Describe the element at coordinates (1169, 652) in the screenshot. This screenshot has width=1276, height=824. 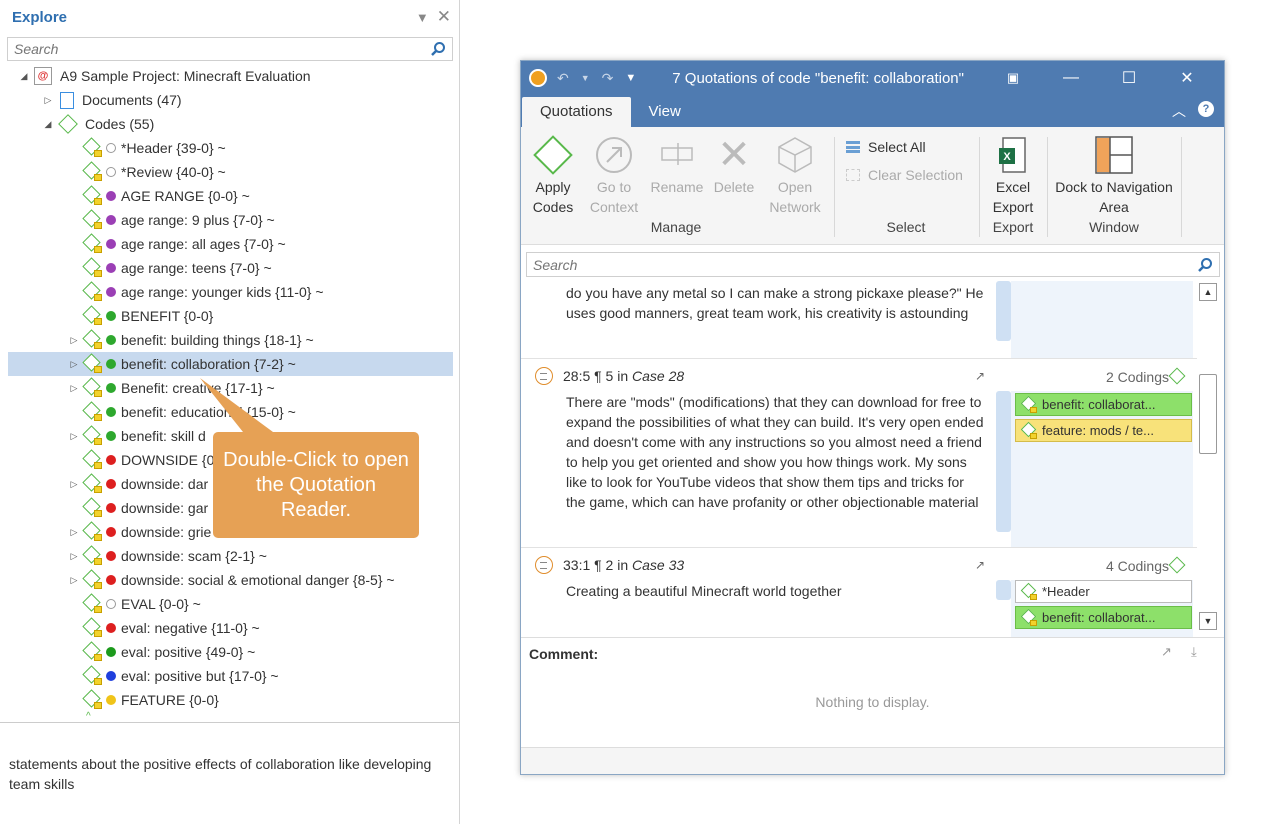
I see `edit-comment-icon: ↗` at that location.